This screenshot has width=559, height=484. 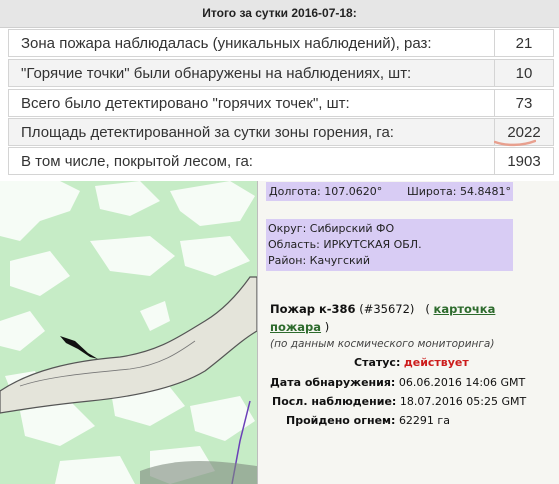 I want to click on river-branch, so click(x=79, y=347).